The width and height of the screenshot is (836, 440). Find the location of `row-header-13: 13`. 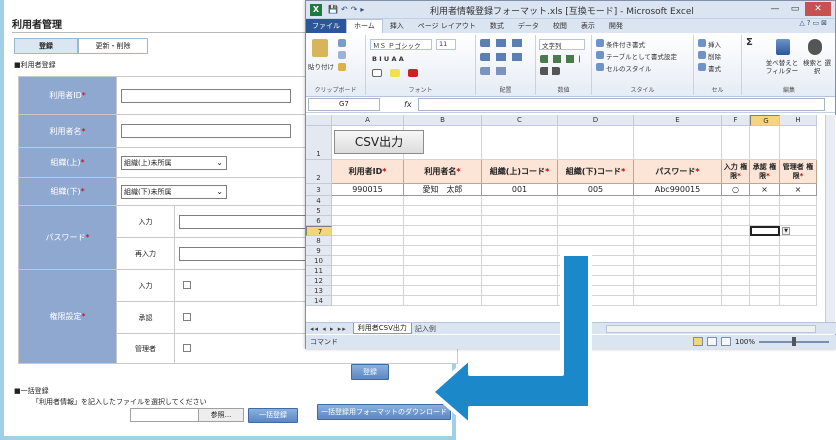

row-header-13: 13 is located at coordinates (319, 291).